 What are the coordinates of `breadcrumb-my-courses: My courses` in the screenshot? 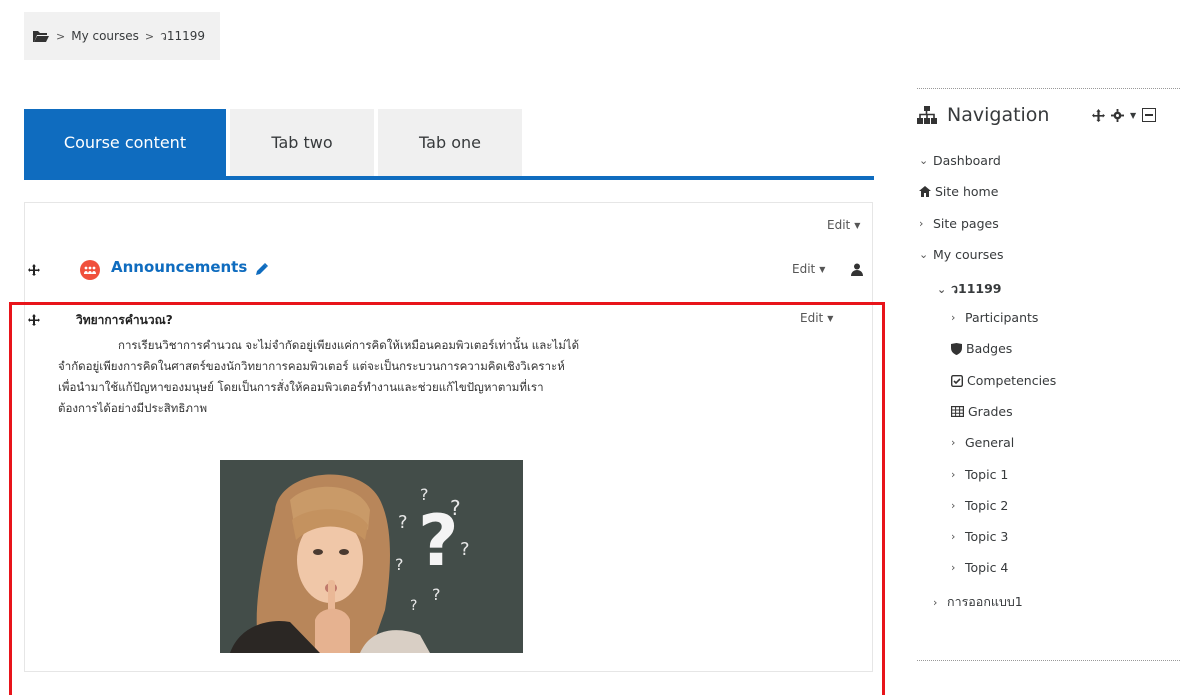 It's located at (105, 36).